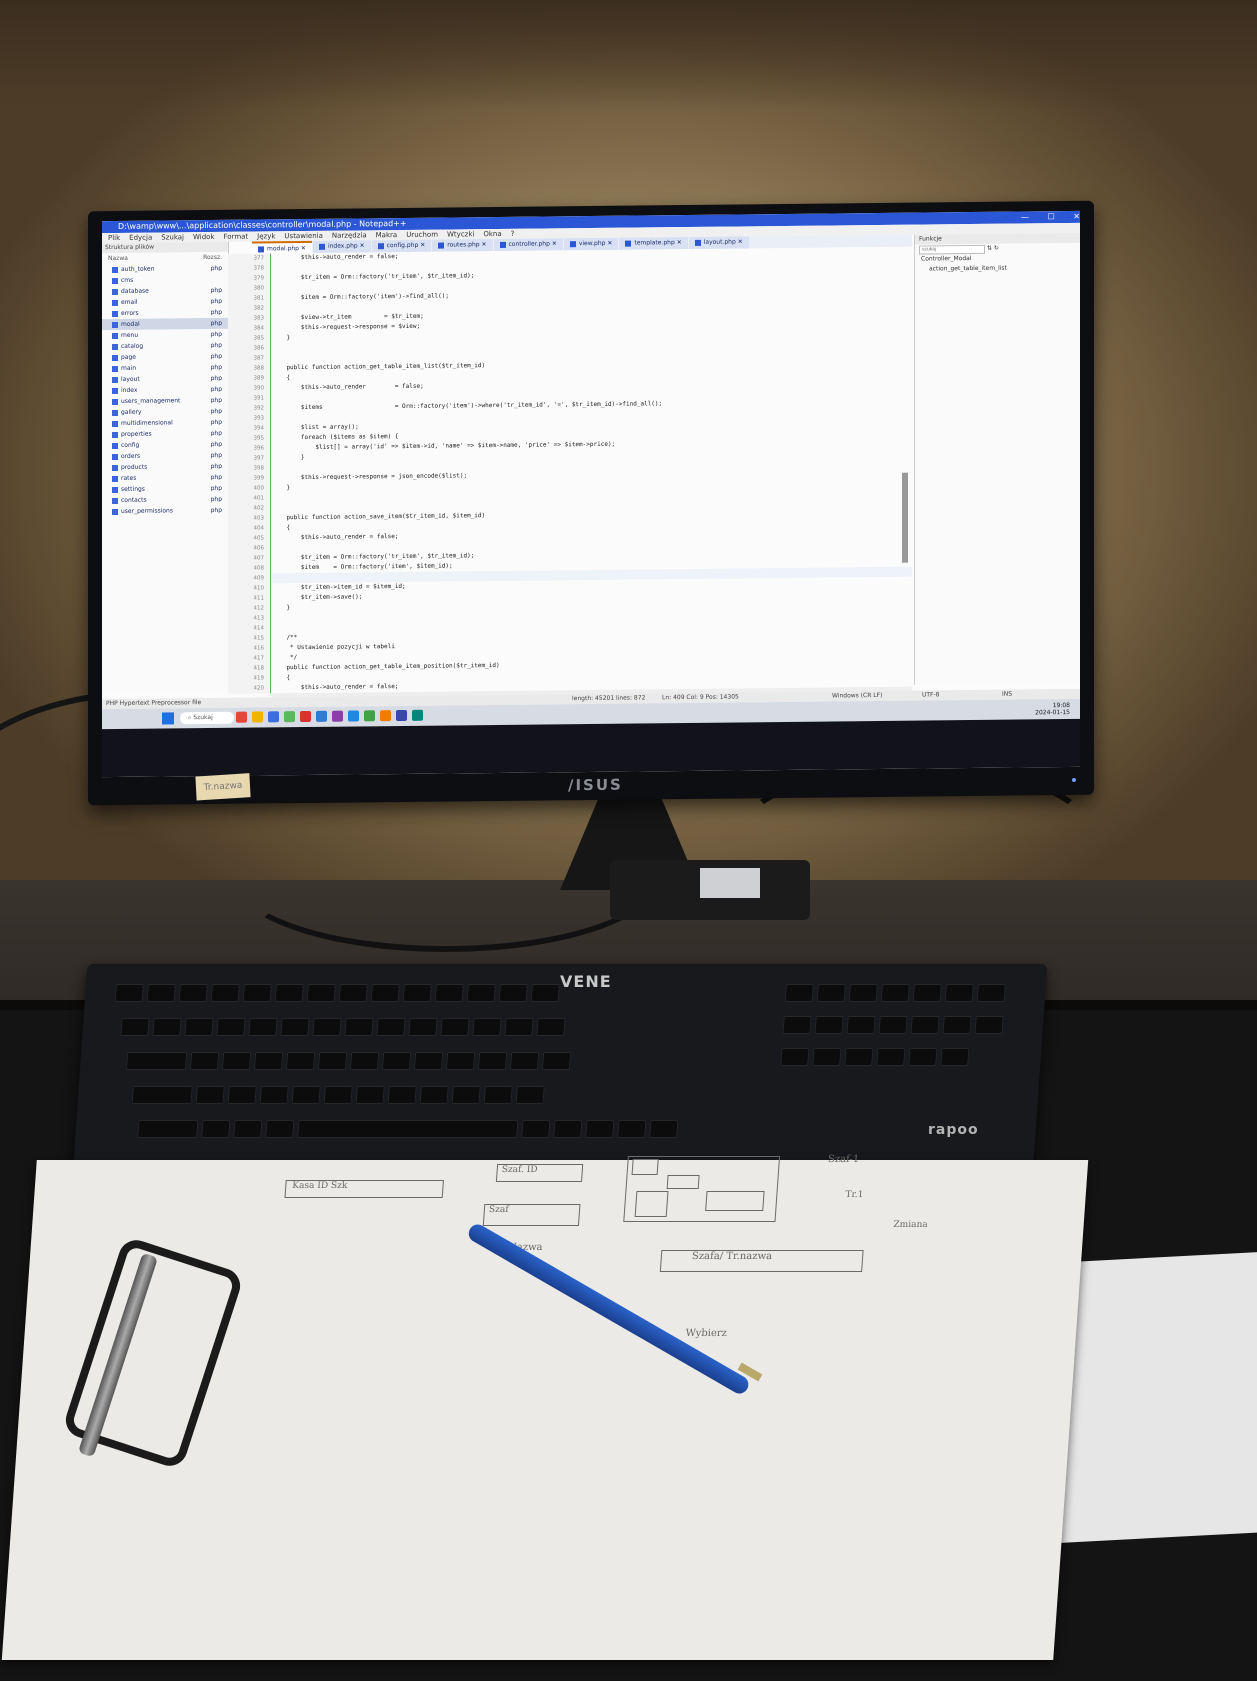 The image size is (1257, 1681). I want to click on menu-item: Okna, so click(492, 234).